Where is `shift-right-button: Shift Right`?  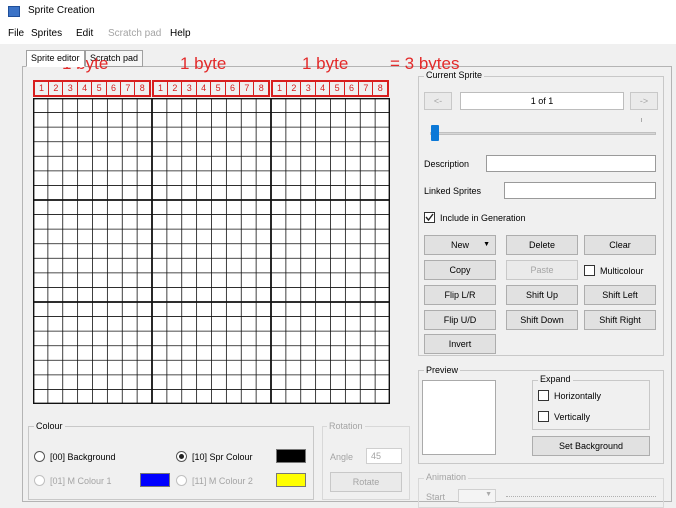 shift-right-button: Shift Right is located at coordinates (620, 320).